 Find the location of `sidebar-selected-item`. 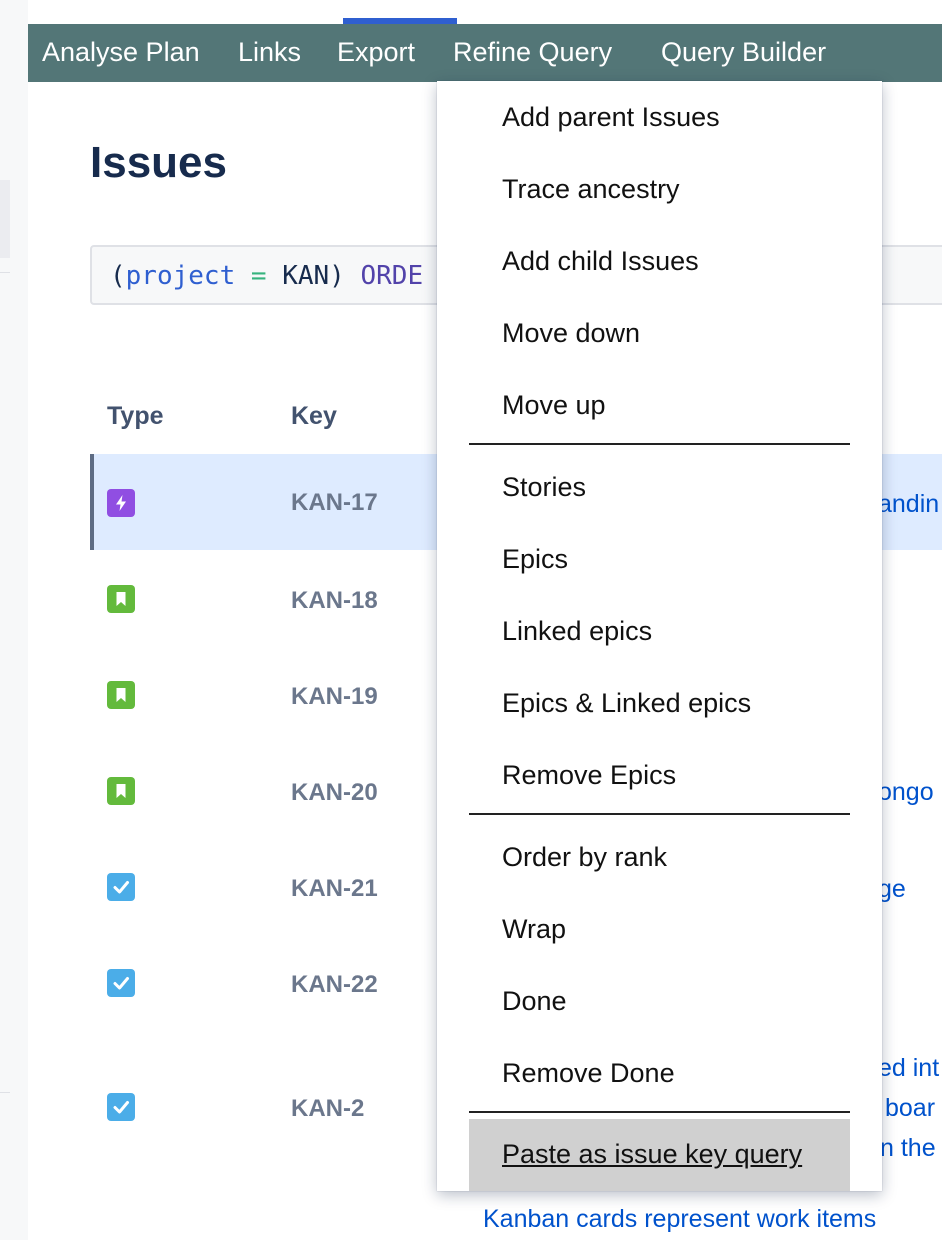

sidebar-selected-item is located at coordinates (5, 219).